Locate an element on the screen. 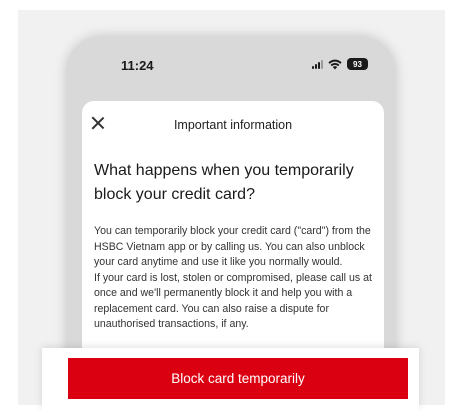  sheet-header: Important information is located at coordinates (233, 123).